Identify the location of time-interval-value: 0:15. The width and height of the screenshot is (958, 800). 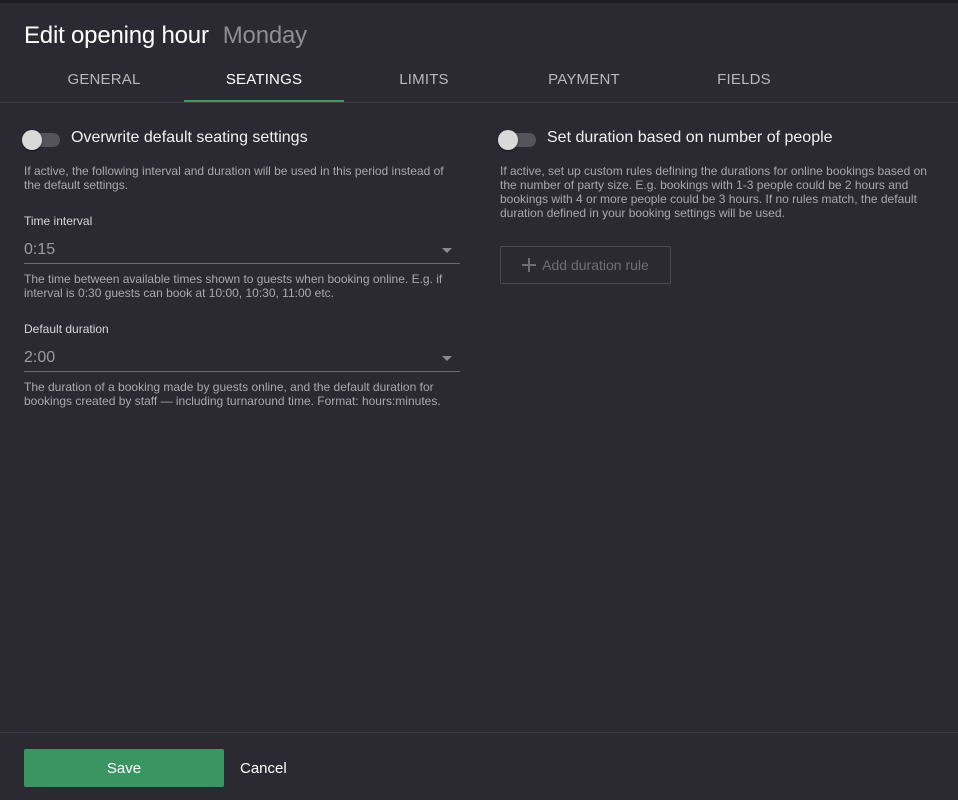
(40, 249).